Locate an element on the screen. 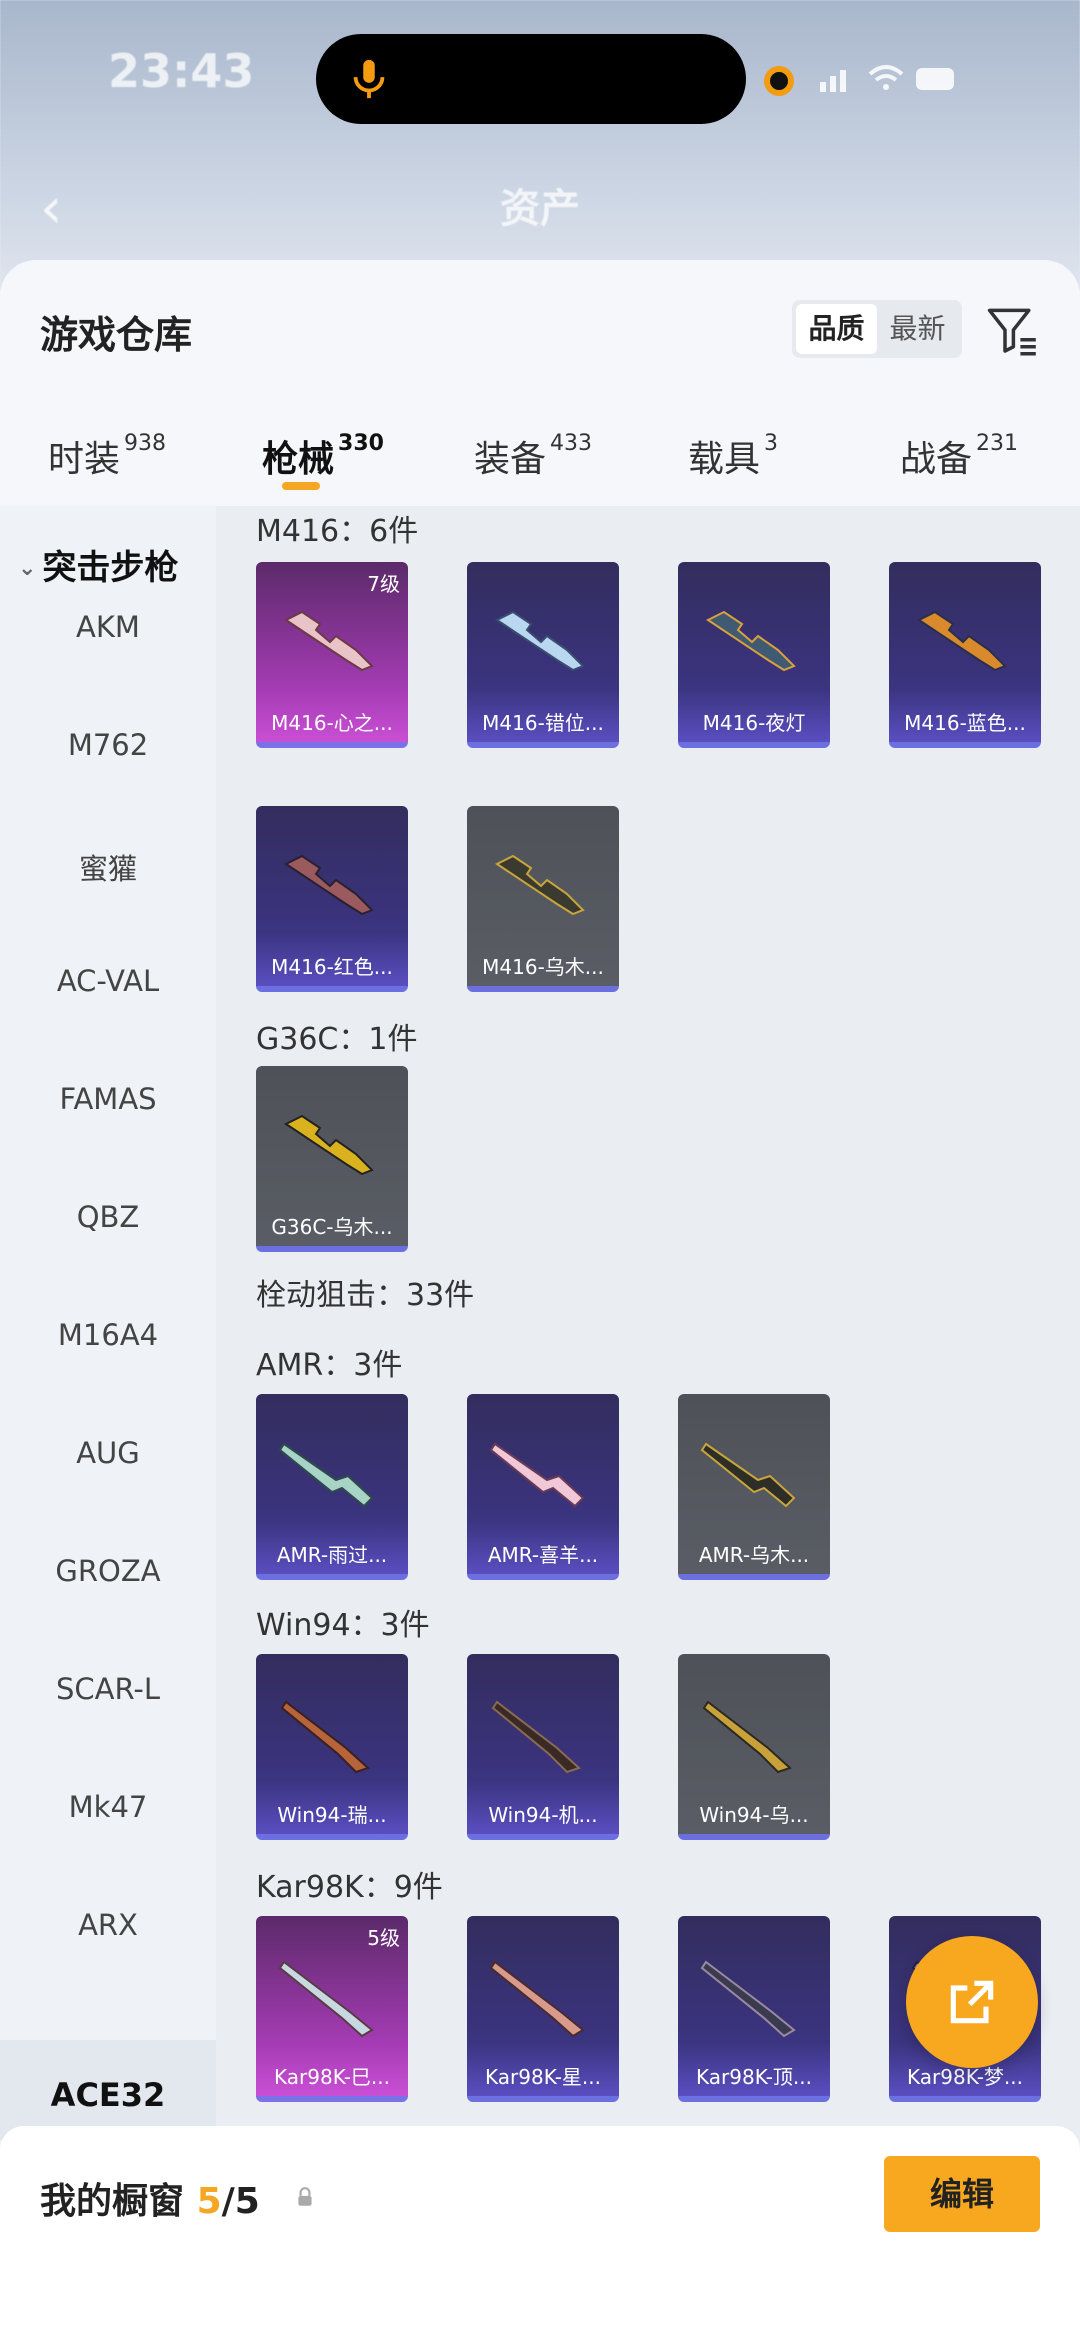 This screenshot has width=1080, height=2346. microphone-icon is located at coordinates (369, 79).